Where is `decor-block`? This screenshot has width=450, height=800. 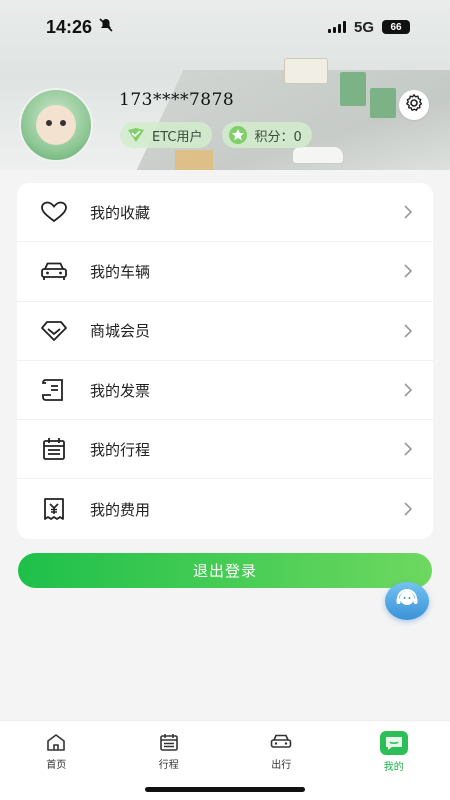
decor-block is located at coordinates (194, 160).